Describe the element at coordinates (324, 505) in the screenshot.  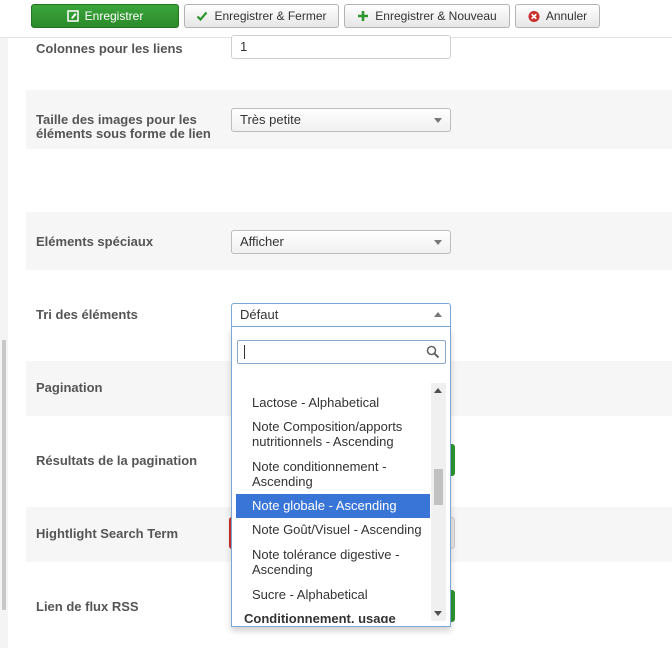
I see `option-label: Note globale - Ascending` at that location.